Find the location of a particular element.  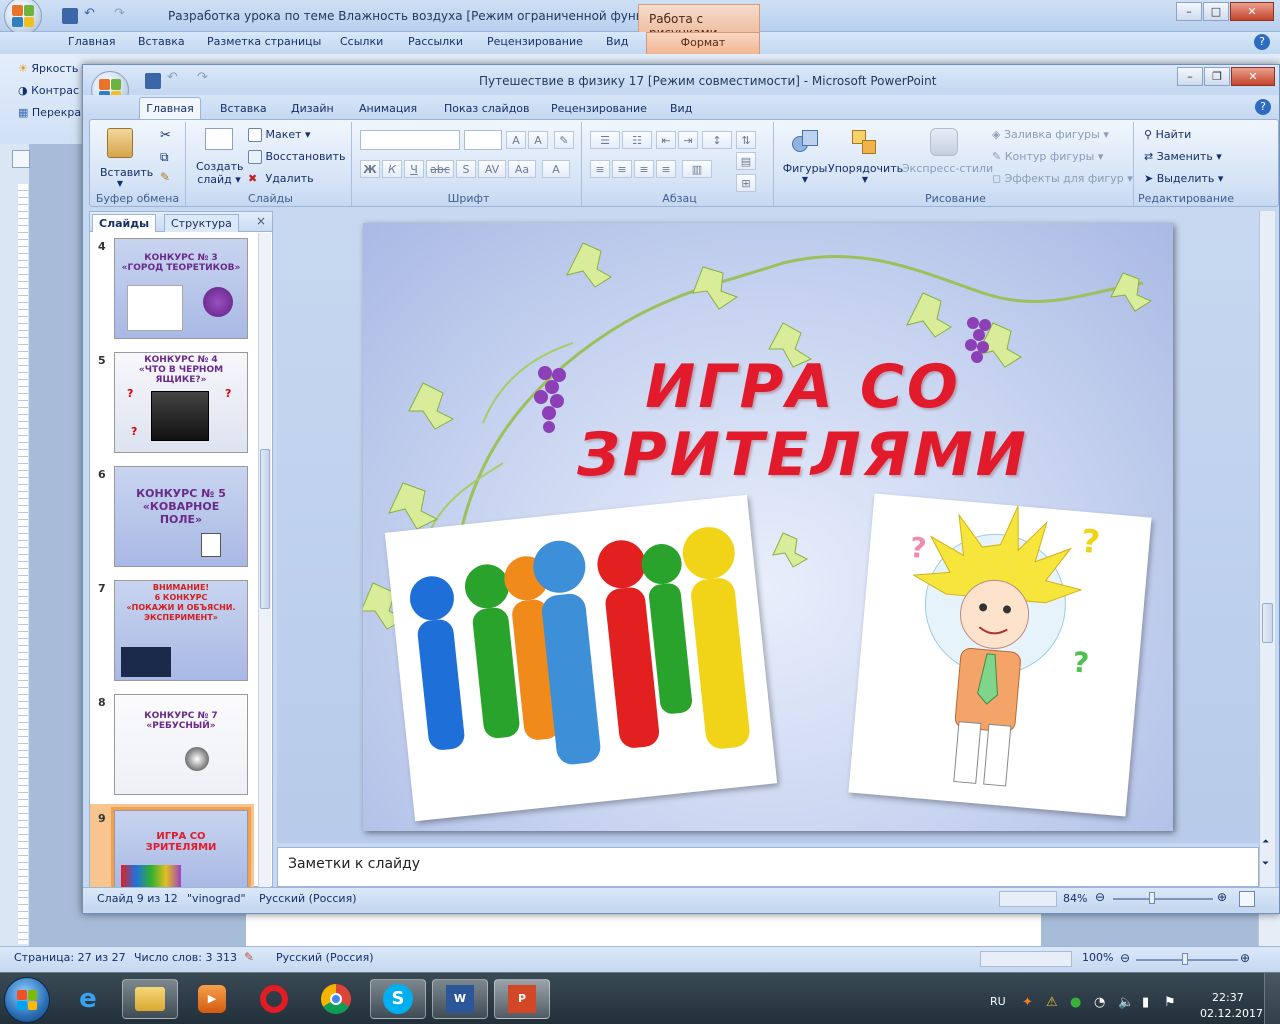

shapes-button: Фигуры ▼ is located at coordinates (805, 161).